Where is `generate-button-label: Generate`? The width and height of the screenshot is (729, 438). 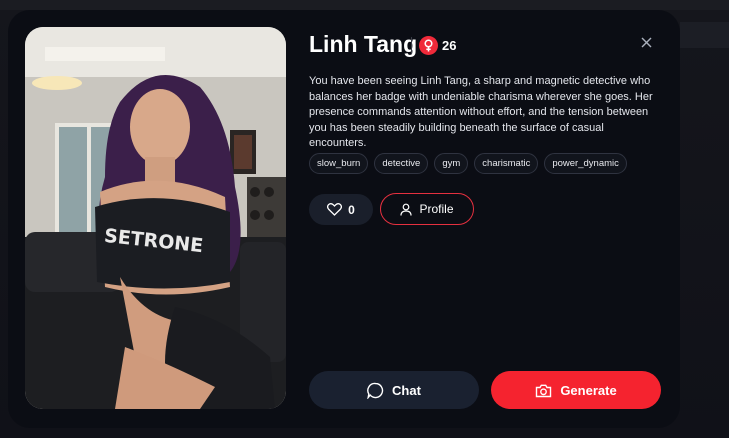
generate-button-label: Generate is located at coordinates (588, 390).